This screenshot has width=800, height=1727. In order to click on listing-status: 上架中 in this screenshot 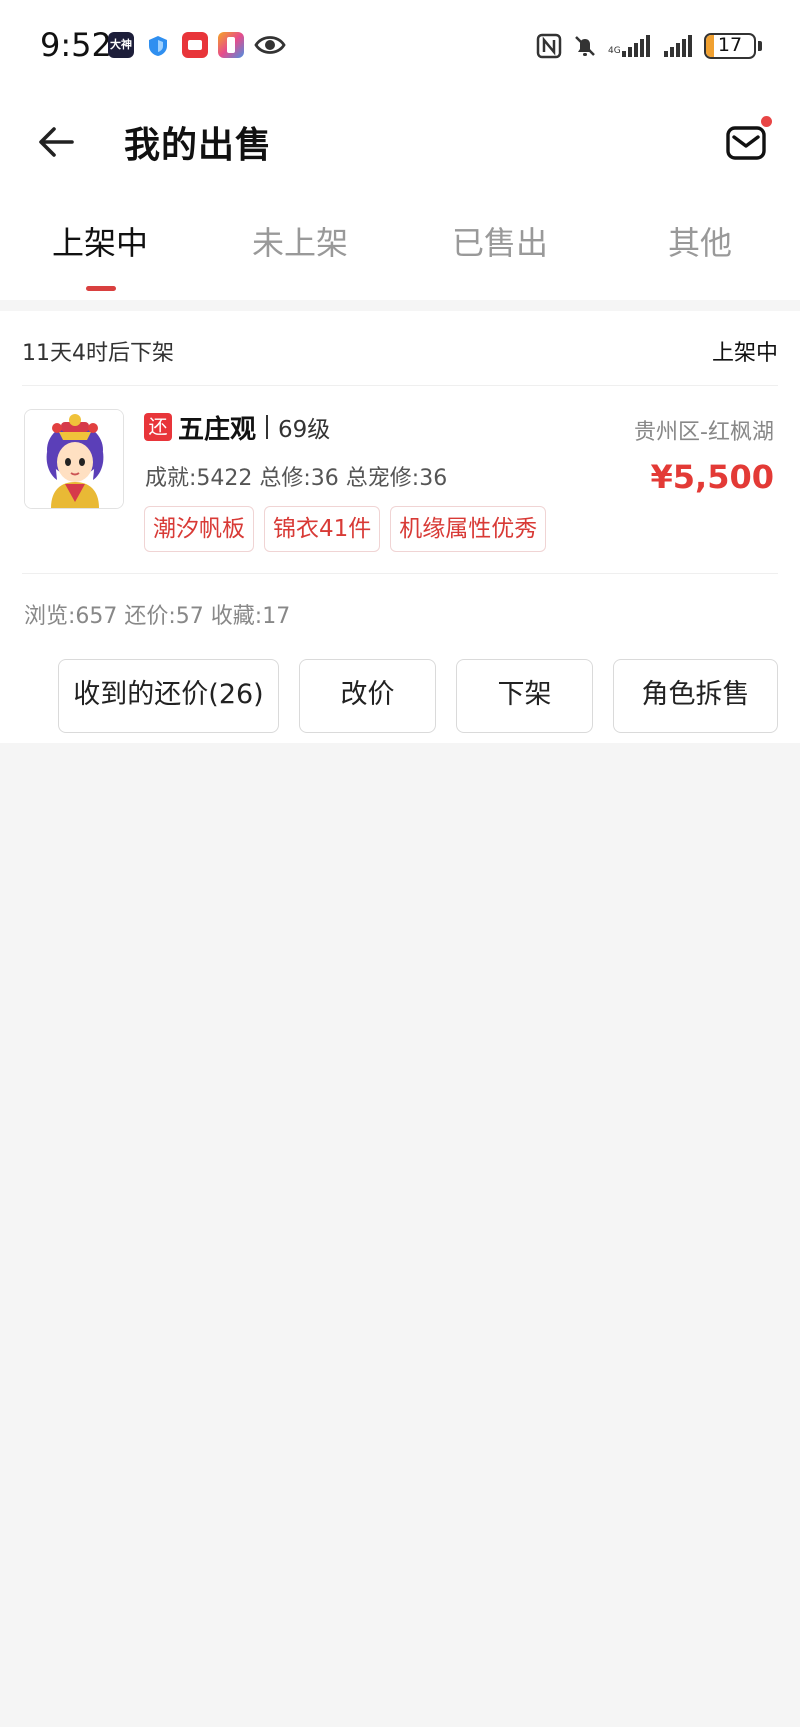, I will do `click(744, 353)`.